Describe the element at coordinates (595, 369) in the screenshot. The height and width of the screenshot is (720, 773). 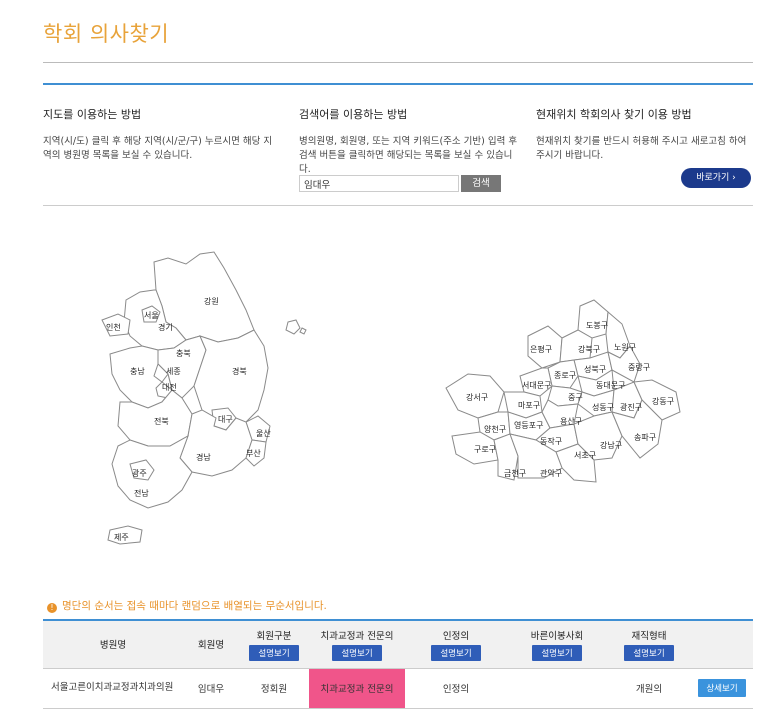
I see `district-label: 성북구` at that location.